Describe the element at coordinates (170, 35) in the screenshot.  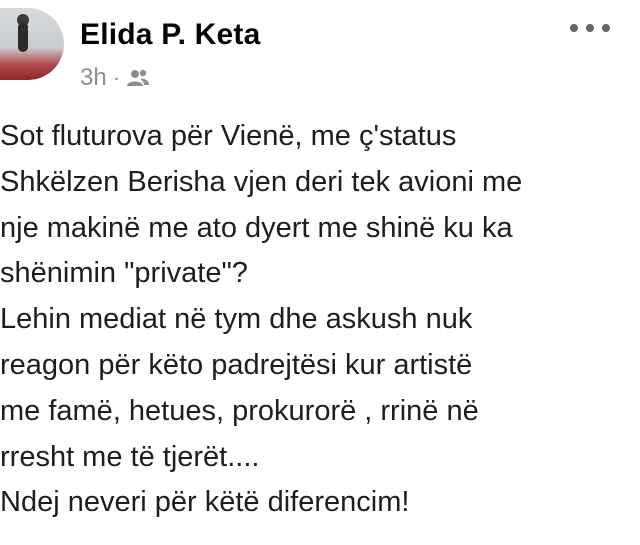
I see `author-name: Elida P. Keta` at that location.